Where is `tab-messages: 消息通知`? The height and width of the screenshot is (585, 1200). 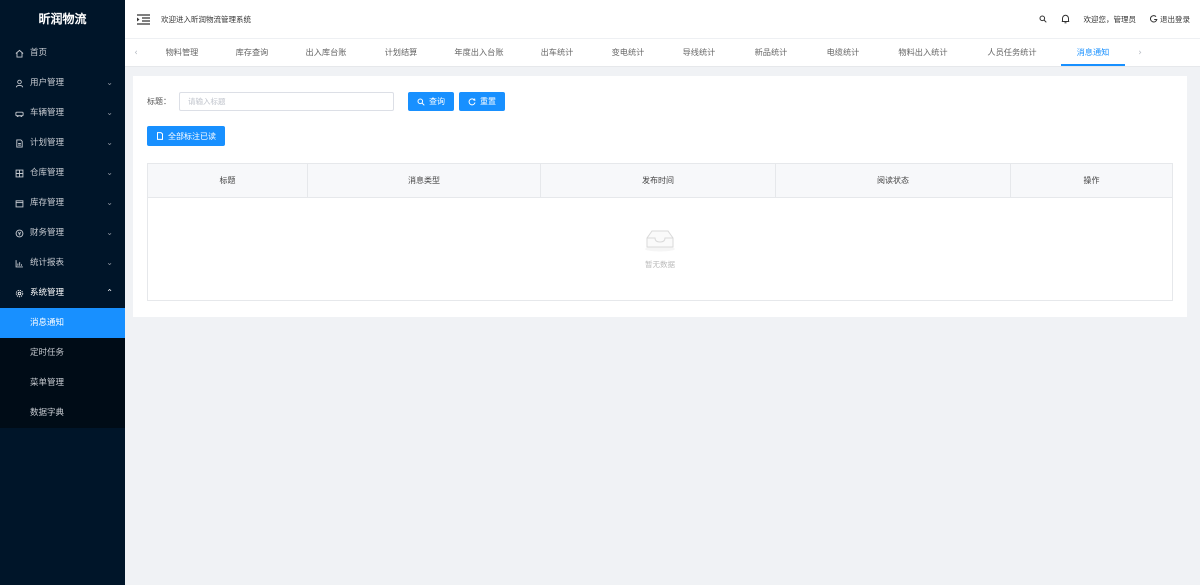 tab-messages: 消息通知 is located at coordinates (1093, 52).